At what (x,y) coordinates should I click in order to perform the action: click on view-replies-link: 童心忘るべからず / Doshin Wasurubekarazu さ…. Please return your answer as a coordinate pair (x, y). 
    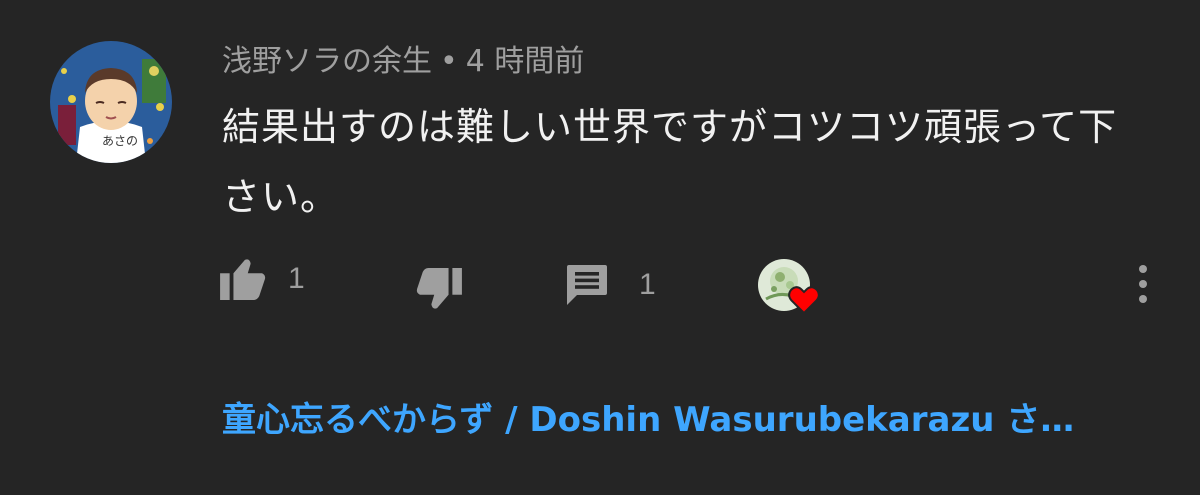
    Looking at the image, I should click on (648, 420).